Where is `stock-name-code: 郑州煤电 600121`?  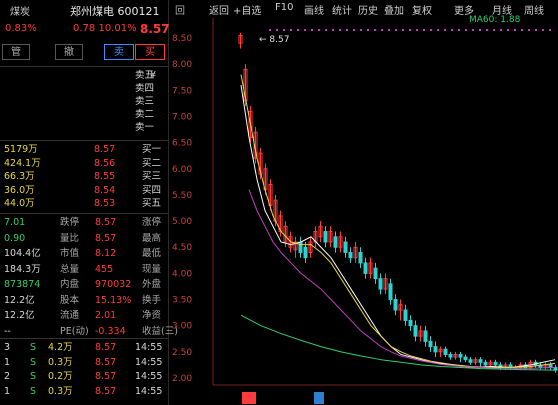 stock-name-code: 郑州煤电 600121 is located at coordinates (115, 11).